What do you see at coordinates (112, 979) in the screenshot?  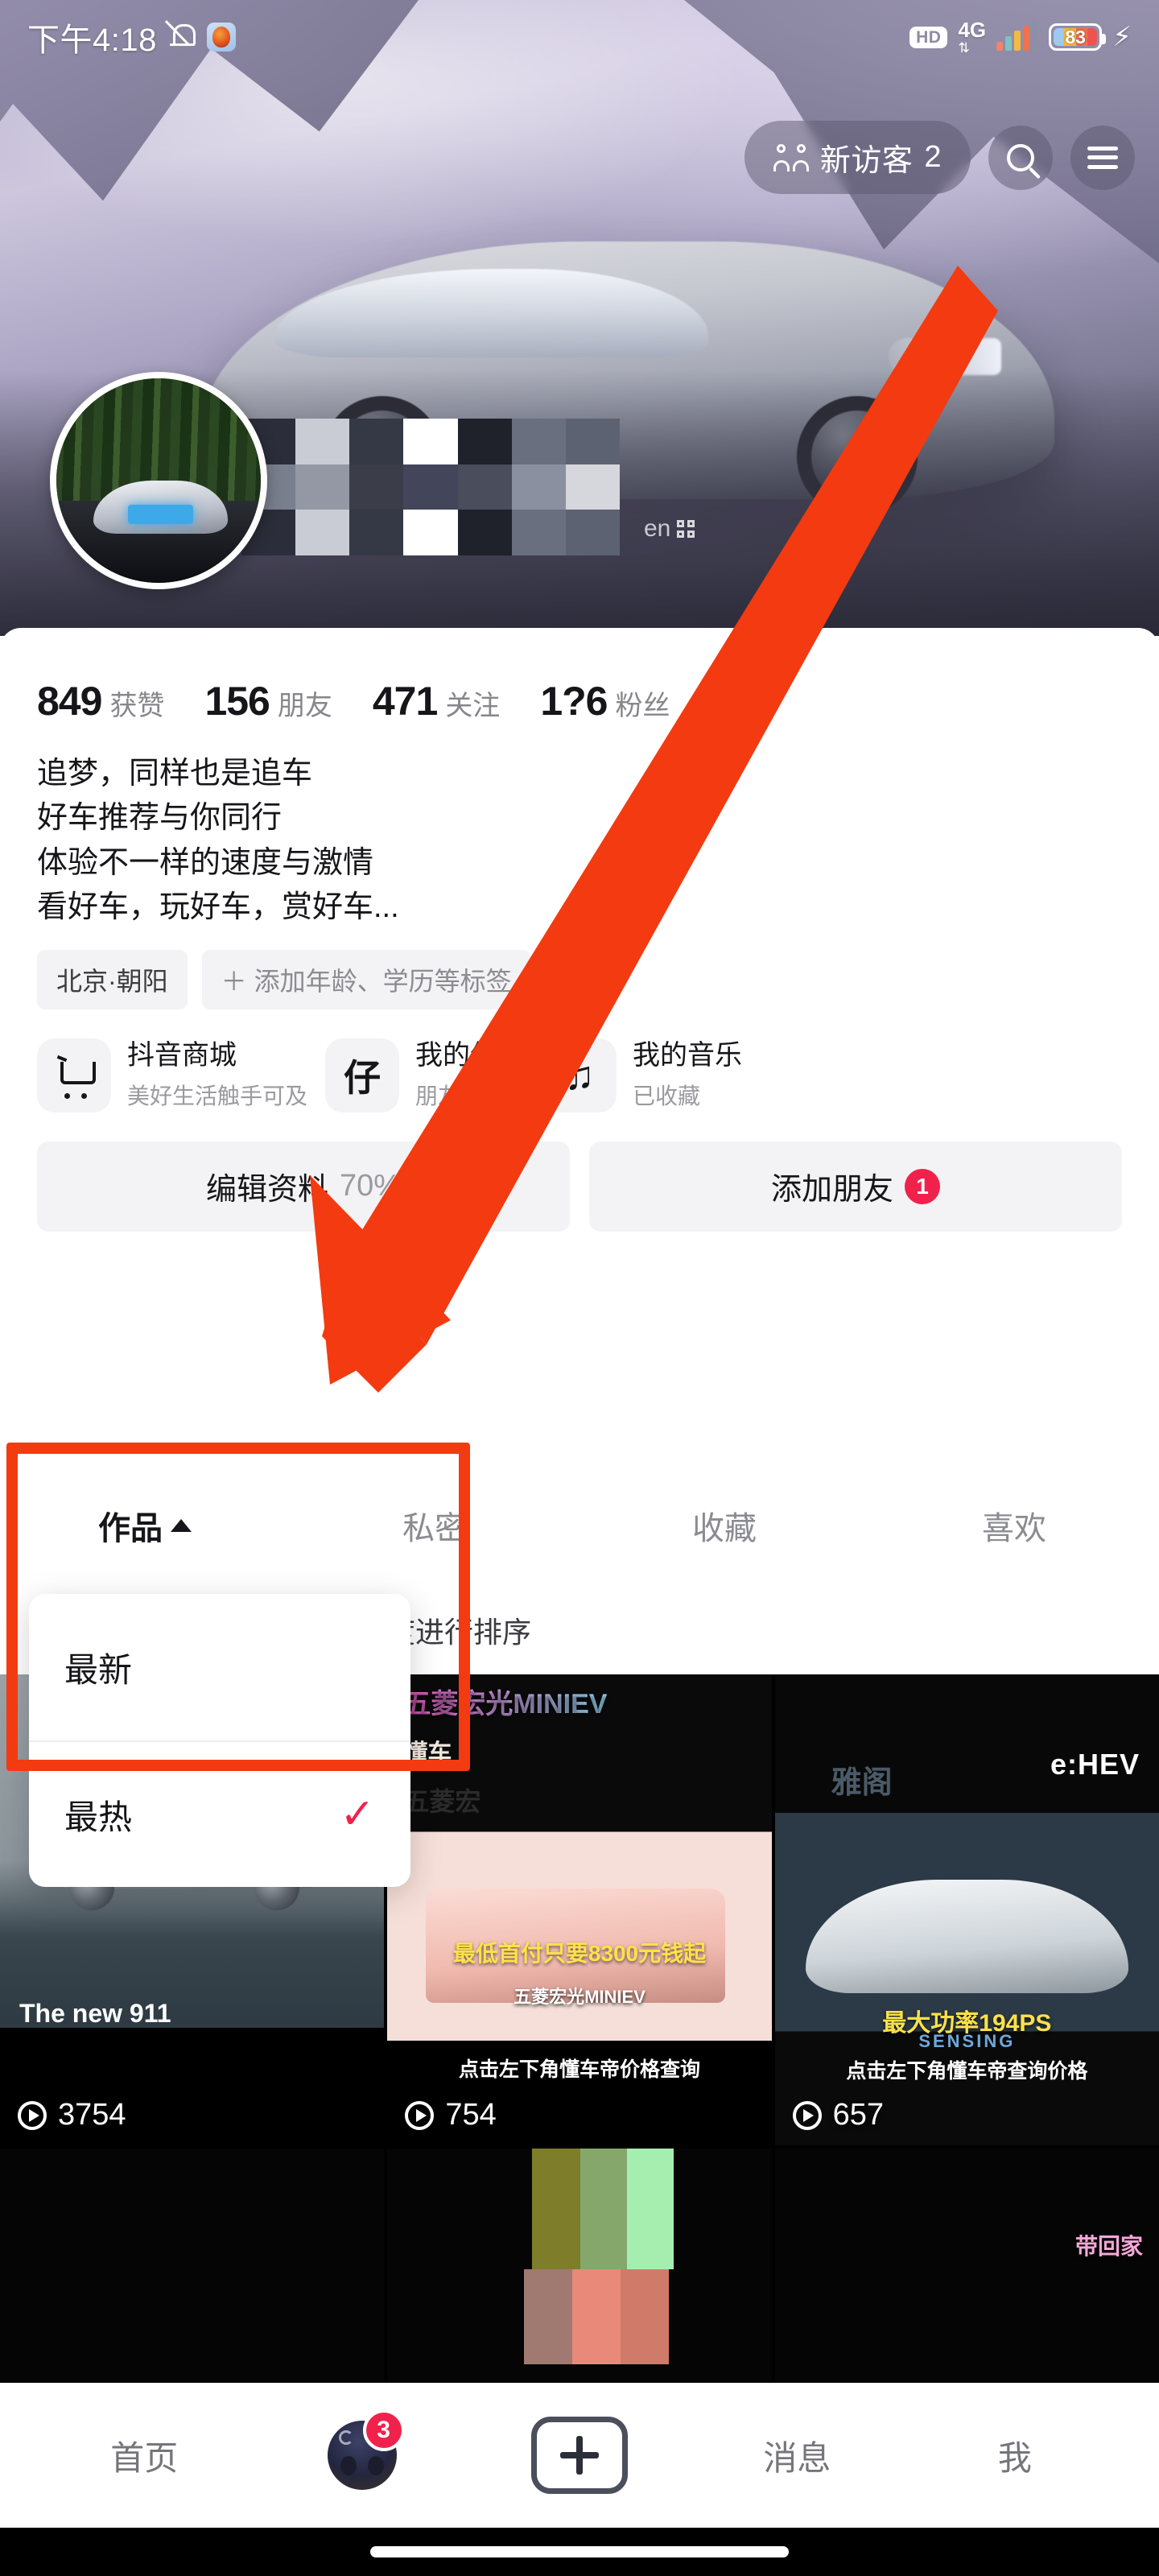 I see `tag-location: 北京·朝阳` at bounding box center [112, 979].